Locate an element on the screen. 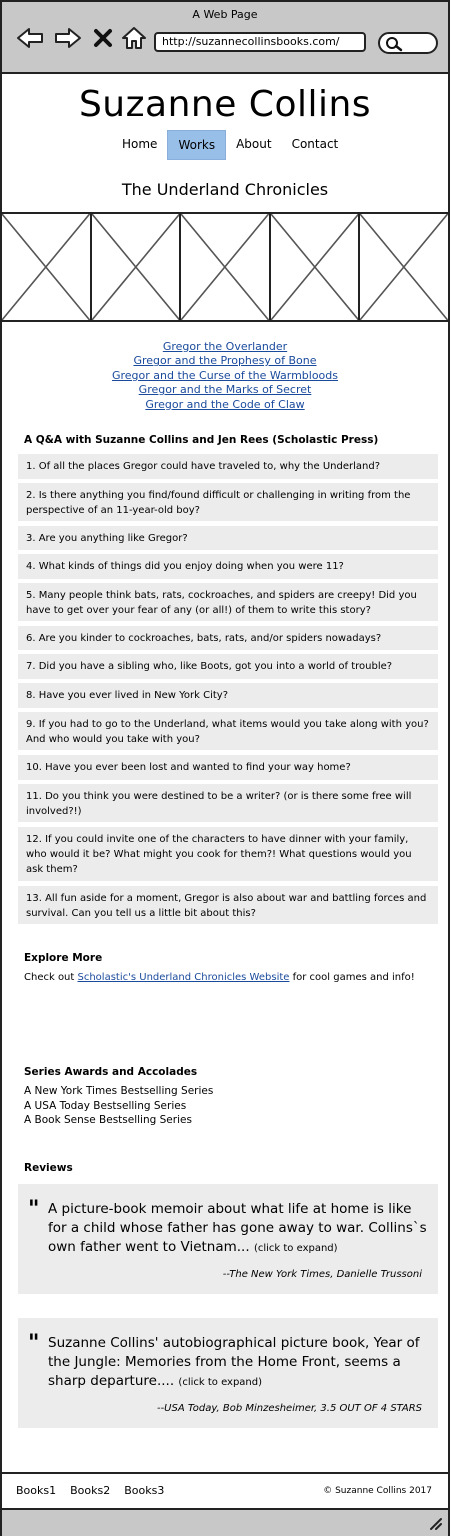  nav-about: About is located at coordinates (253, 145).